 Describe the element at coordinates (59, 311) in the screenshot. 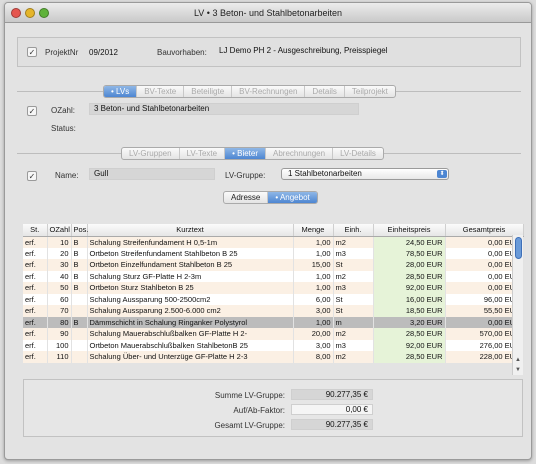

I see `cell-ozahl: 70` at that location.